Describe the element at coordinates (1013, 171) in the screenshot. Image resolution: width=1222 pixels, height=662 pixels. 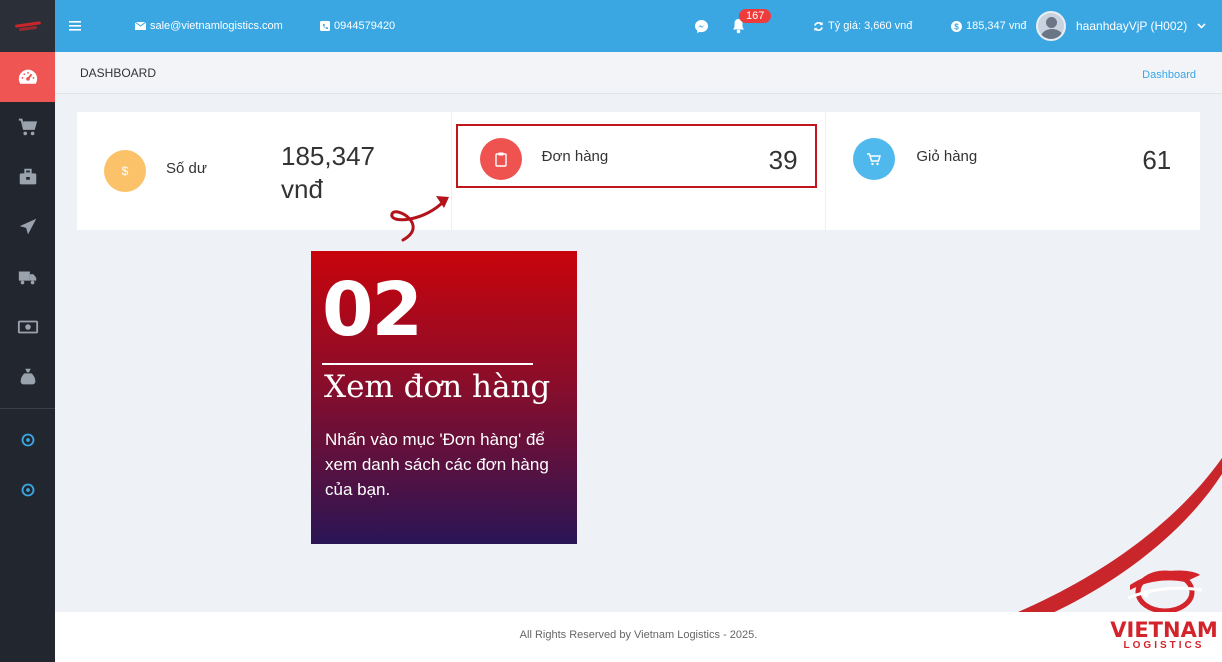
I see `stat-cart: Giỏ hàng 61` at that location.